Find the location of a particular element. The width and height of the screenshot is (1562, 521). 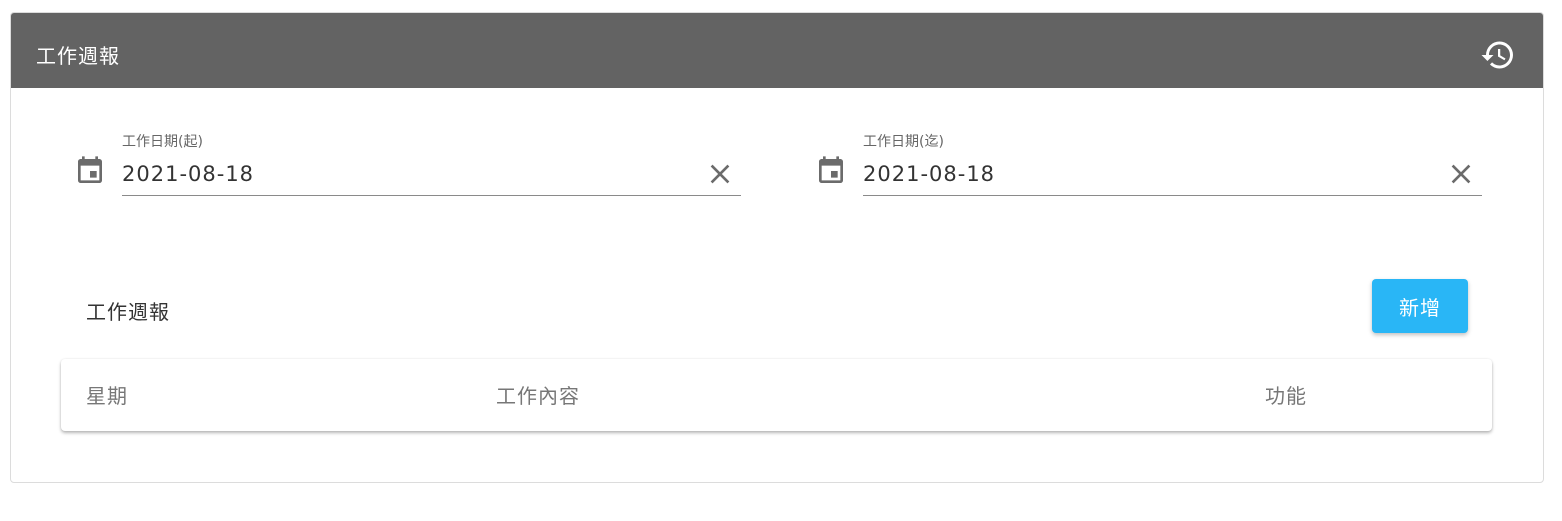

column-header-weekday: 星期 is located at coordinates (107, 396).